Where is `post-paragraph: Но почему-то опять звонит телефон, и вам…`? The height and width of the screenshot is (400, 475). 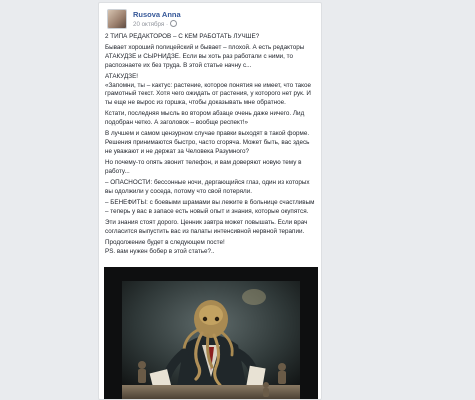 post-paragraph: Но почему-то опять звонит телефон, и вам… is located at coordinates (203, 167).